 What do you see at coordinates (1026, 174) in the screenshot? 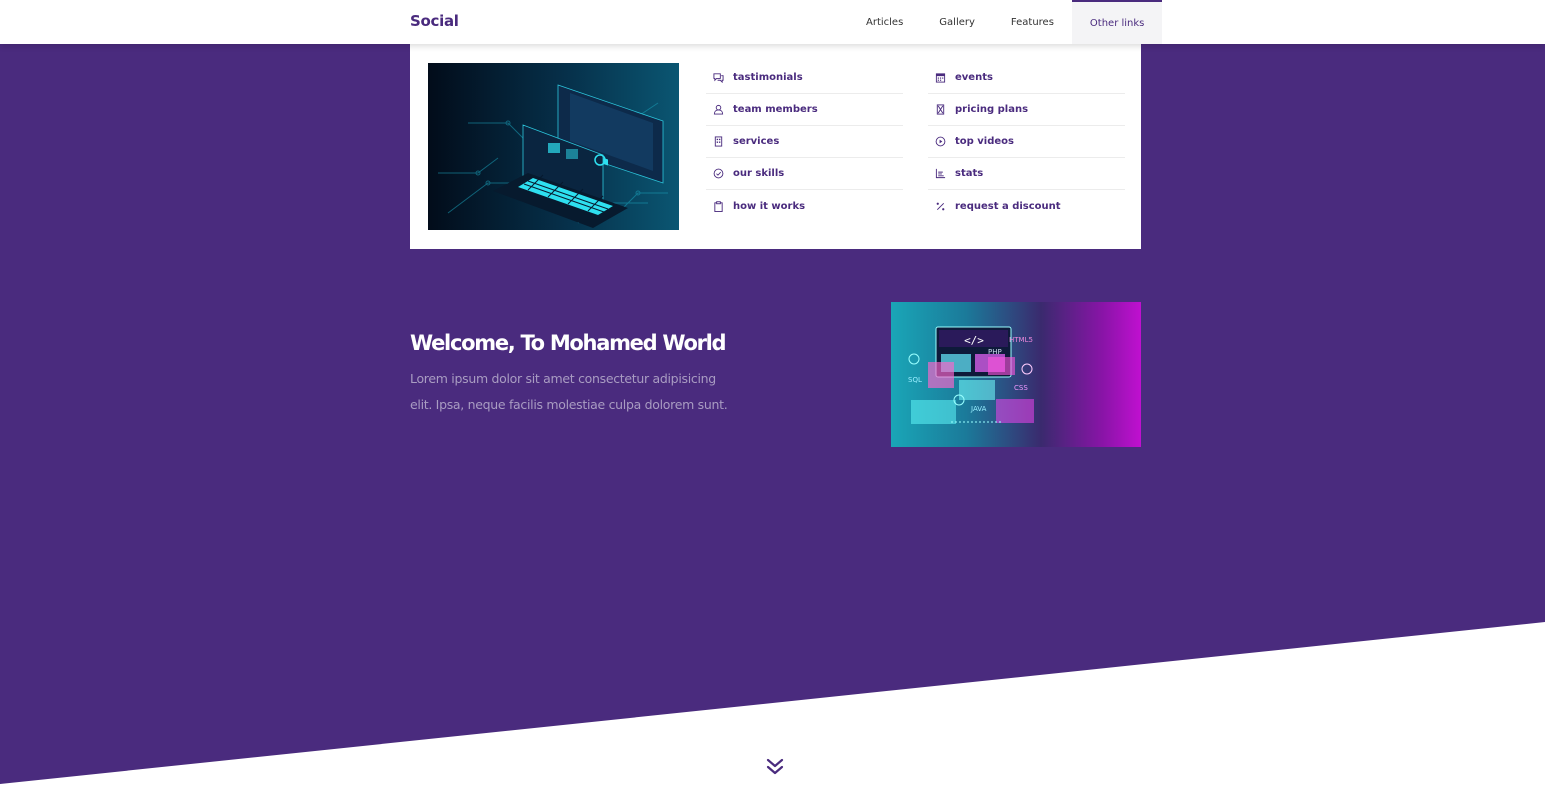
I see `menu-link-stats: stats` at bounding box center [1026, 174].